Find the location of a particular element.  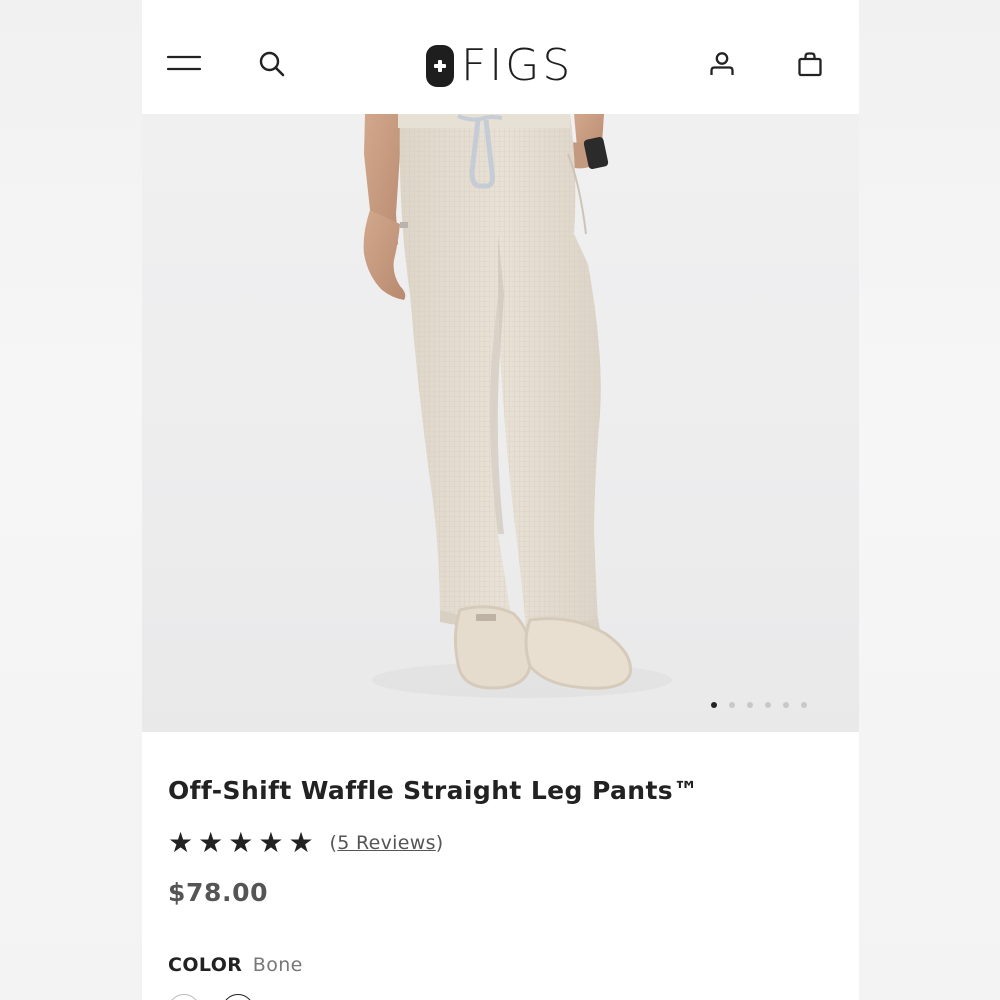

rating-row: ★ ★ ★ ★ ★ (5 Reviews) is located at coordinates (306, 843).